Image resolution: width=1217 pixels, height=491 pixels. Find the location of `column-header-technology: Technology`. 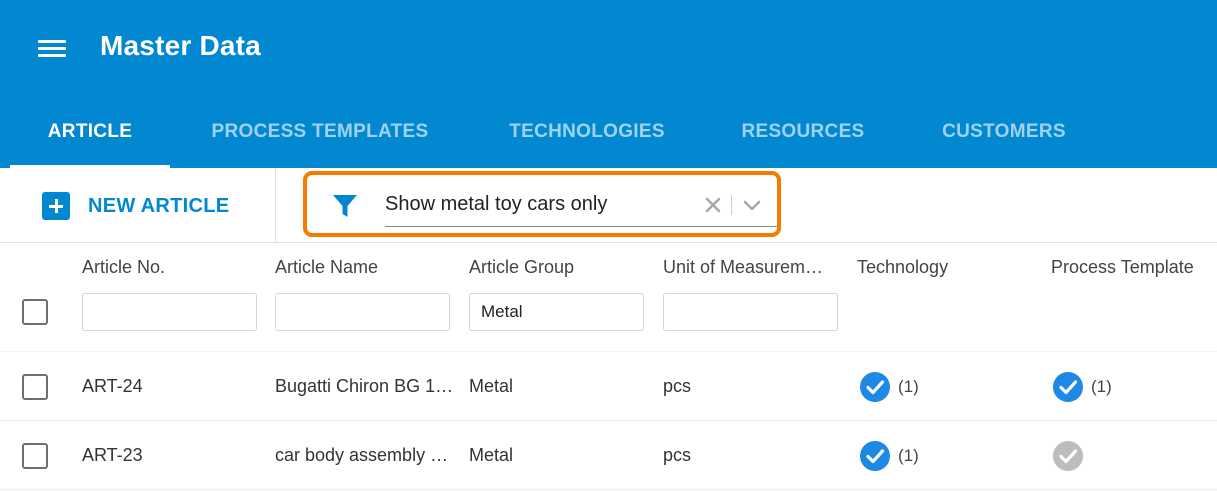

column-header-technology: Technology is located at coordinates (944, 267).